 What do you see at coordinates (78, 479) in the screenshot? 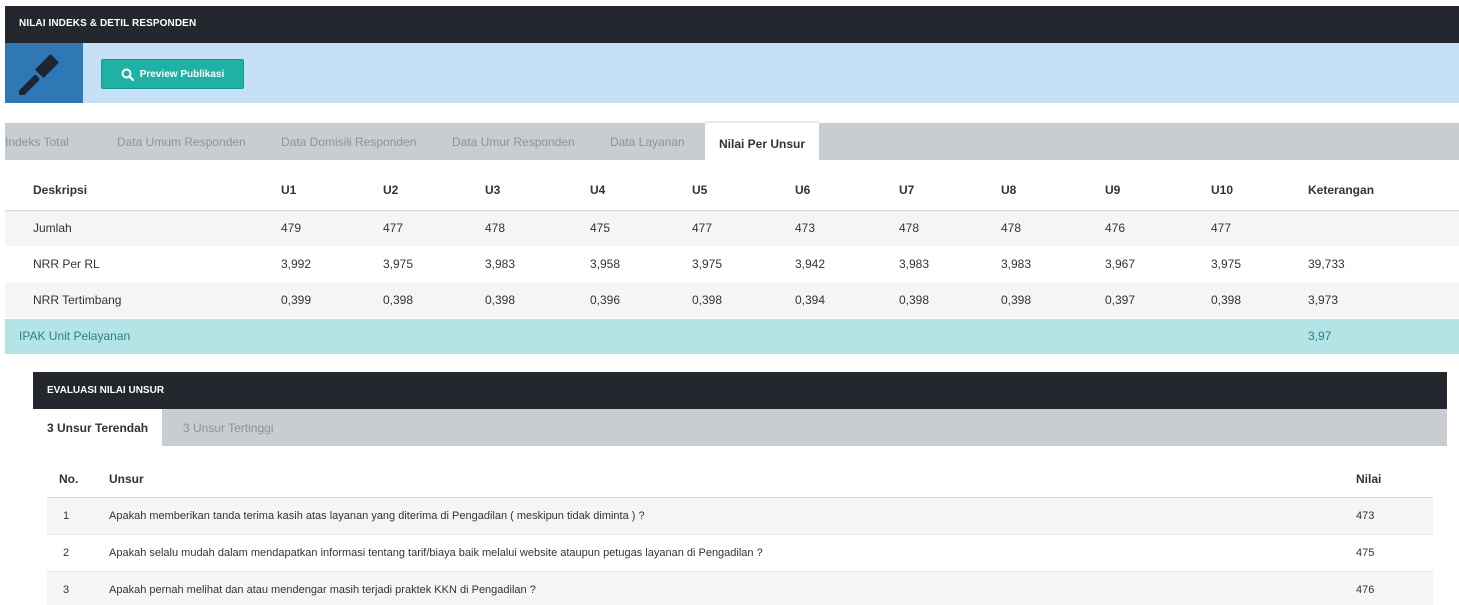
I see `column-header: No.` at bounding box center [78, 479].